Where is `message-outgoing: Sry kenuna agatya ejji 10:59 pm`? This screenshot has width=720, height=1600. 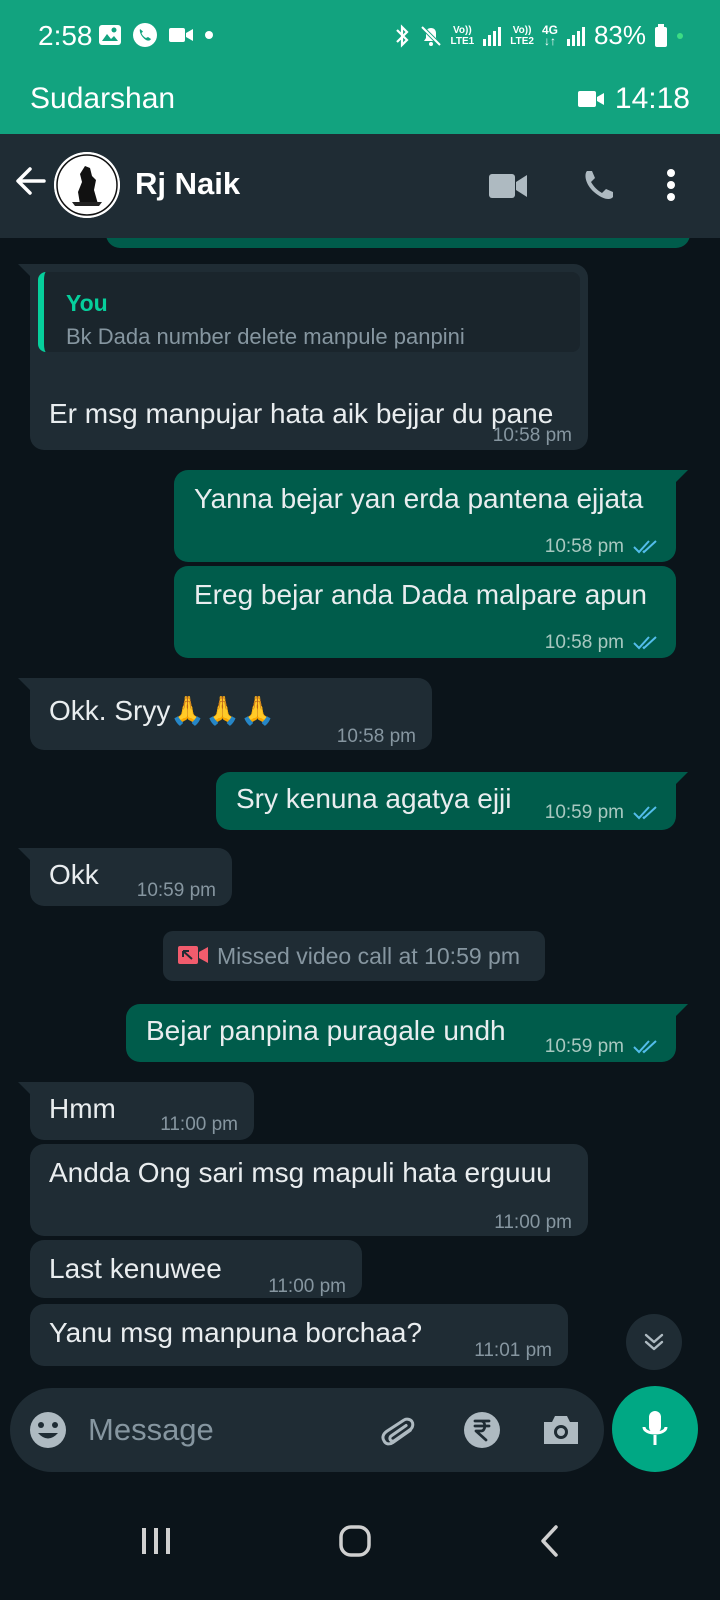 message-outgoing: Sry kenuna agatya ejji 10:59 pm is located at coordinates (452, 801).